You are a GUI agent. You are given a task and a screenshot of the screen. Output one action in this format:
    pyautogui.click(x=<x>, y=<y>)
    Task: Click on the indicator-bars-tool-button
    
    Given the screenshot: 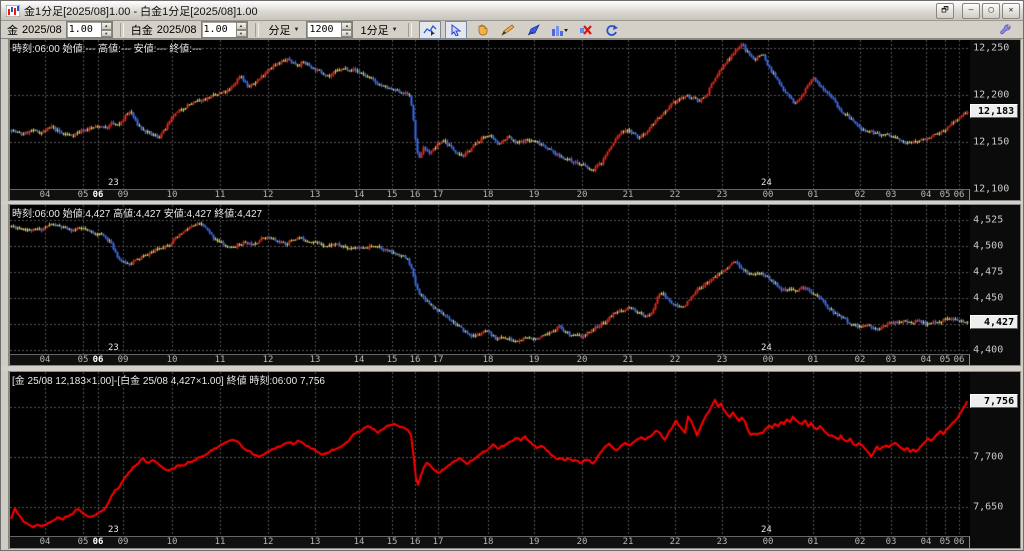 What is the action you would take?
    pyautogui.click(x=560, y=30)
    